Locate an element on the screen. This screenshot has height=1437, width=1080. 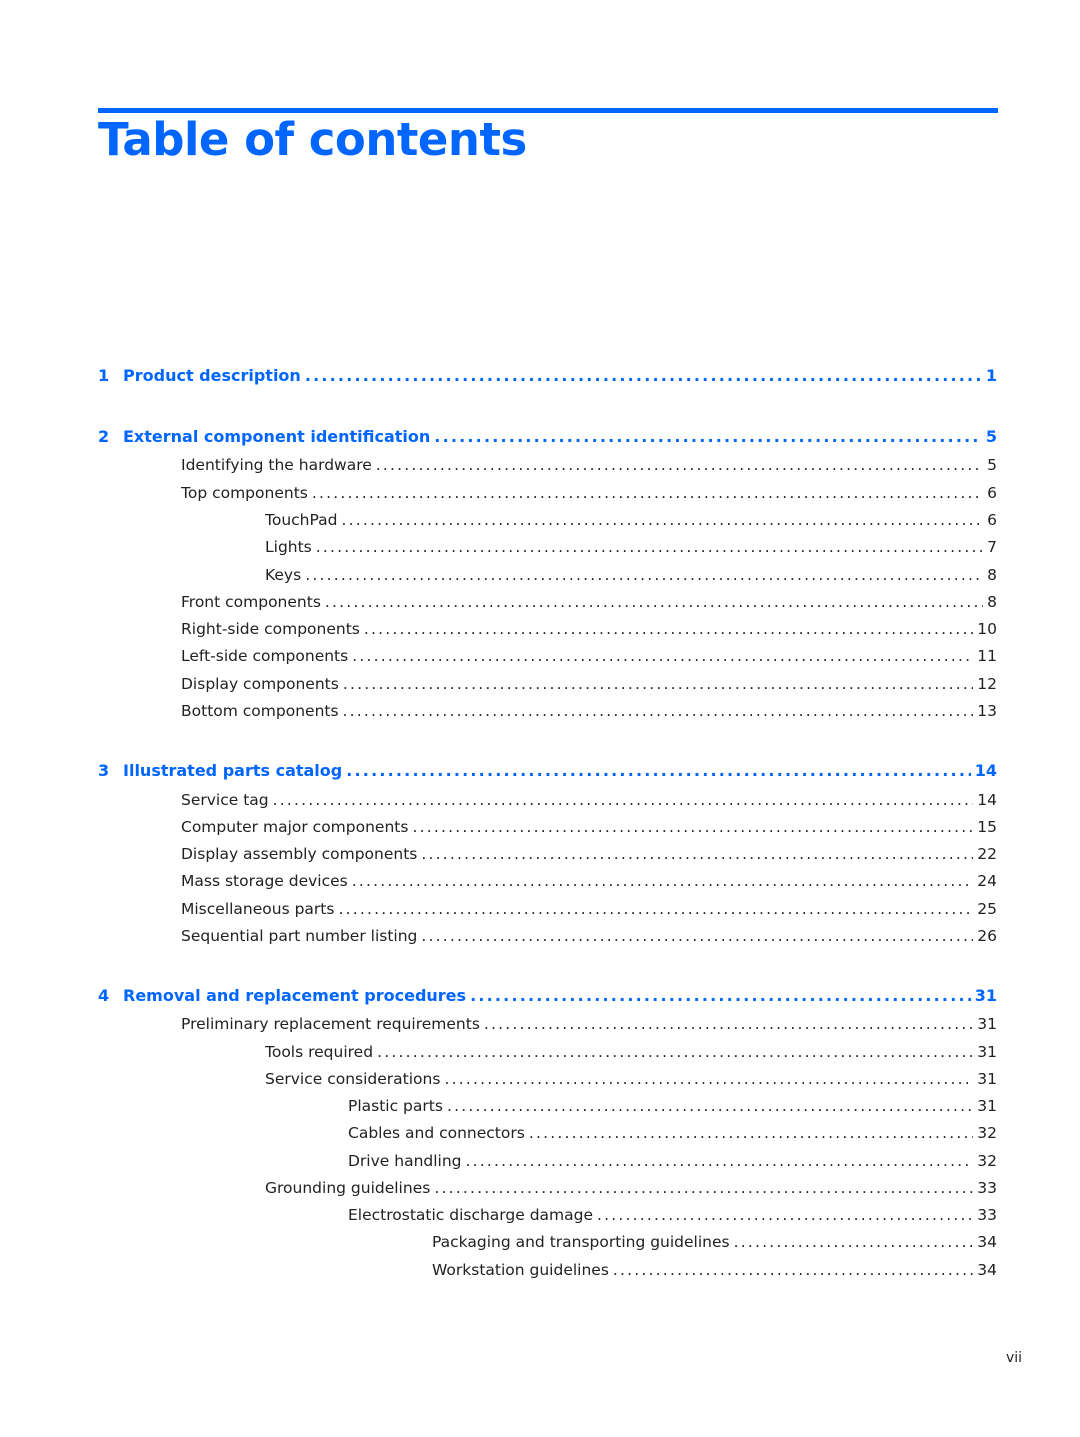
toc-label-text: Sequential part number listing is located at coordinates (299, 936).